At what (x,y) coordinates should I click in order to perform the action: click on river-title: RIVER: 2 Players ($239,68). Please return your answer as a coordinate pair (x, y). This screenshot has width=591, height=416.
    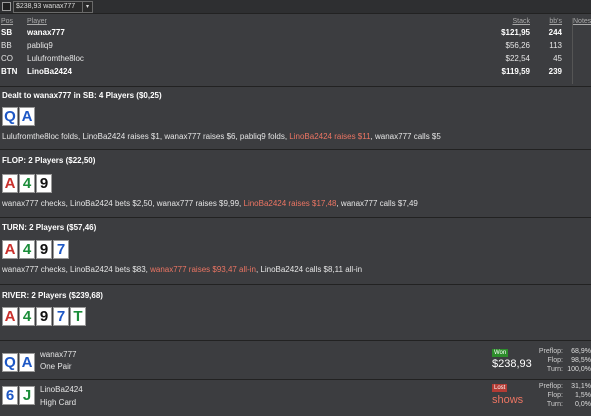
    Looking at the image, I should click on (52, 295).